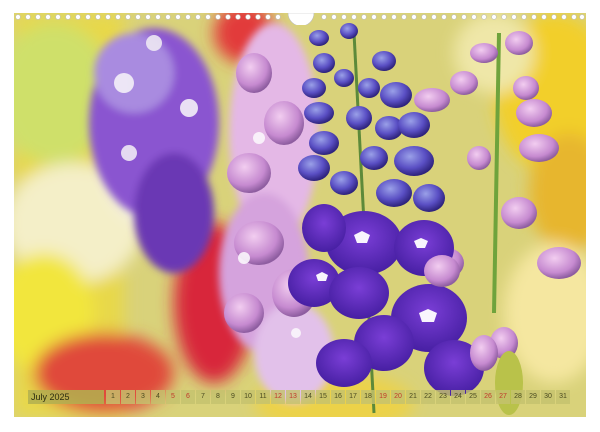 The width and height of the screenshot is (600, 432). What do you see at coordinates (503, 397) in the screenshot?
I see `calendar-day: 27` at bounding box center [503, 397].